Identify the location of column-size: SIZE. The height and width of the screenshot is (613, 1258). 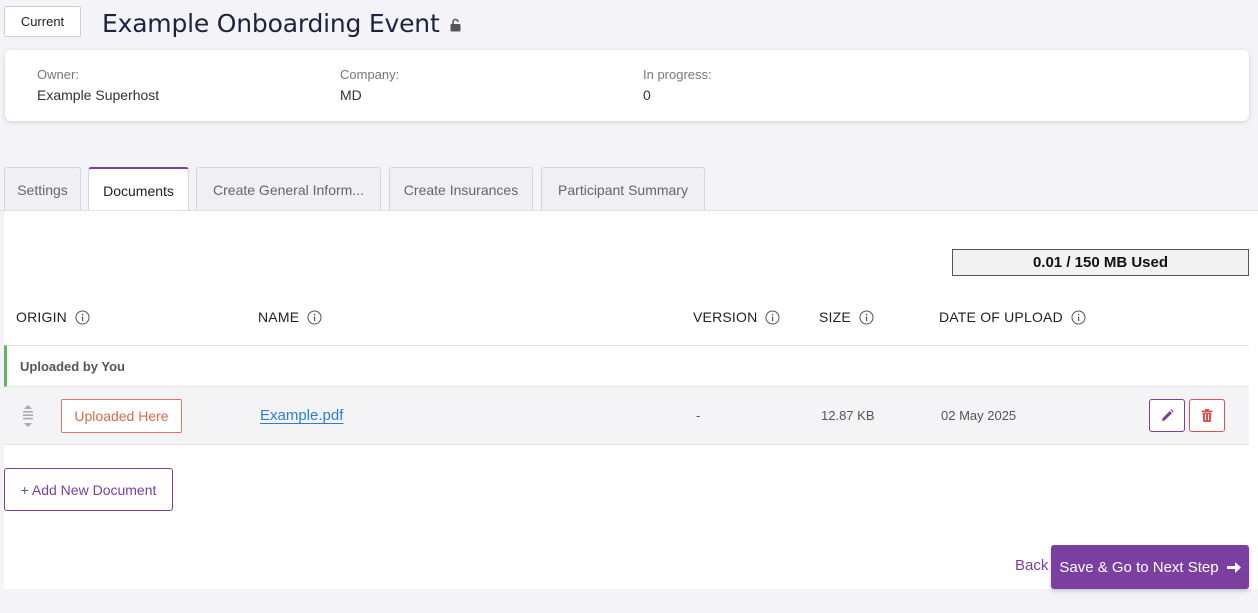
(846, 317).